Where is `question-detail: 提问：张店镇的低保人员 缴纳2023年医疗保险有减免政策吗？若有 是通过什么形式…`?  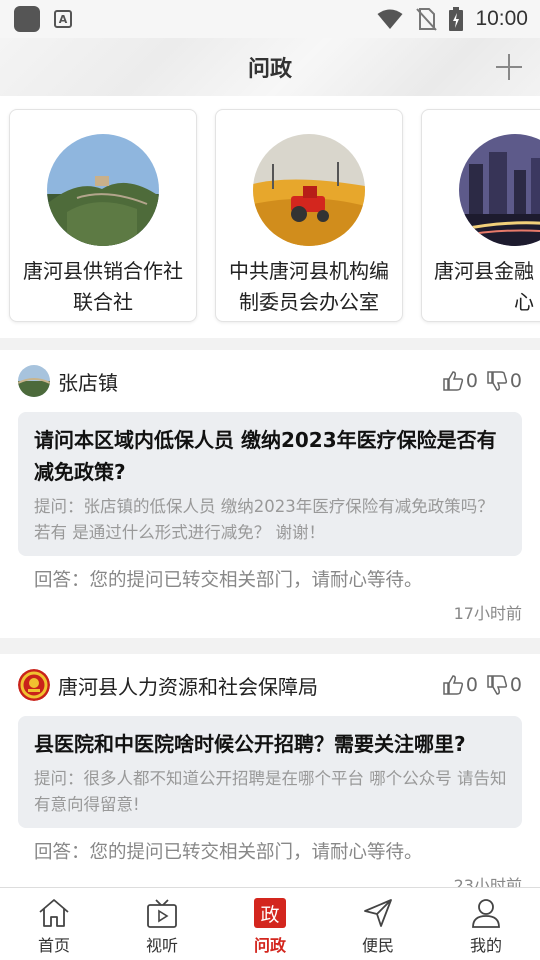 question-detail: 提问：张店镇的低保人员 缴纳2023年医疗保险有减免政策吗？若有 是通过什么形式… is located at coordinates (264, 519).